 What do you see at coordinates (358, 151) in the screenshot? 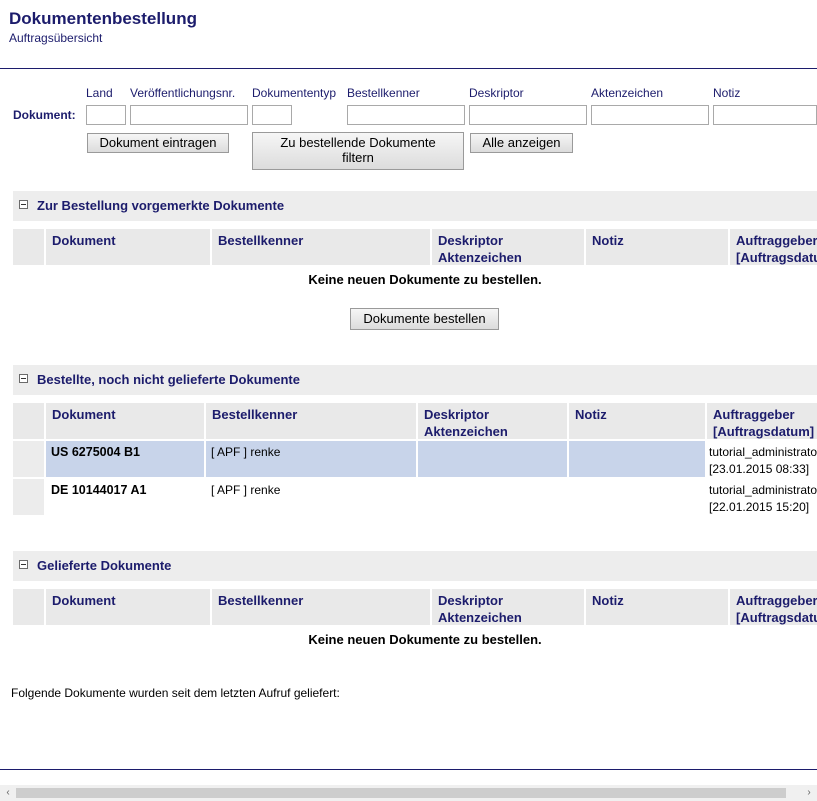
I see `dokumente-filtern-button: Zu bestellende Dokumente filtern` at bounding box center [358, 151].